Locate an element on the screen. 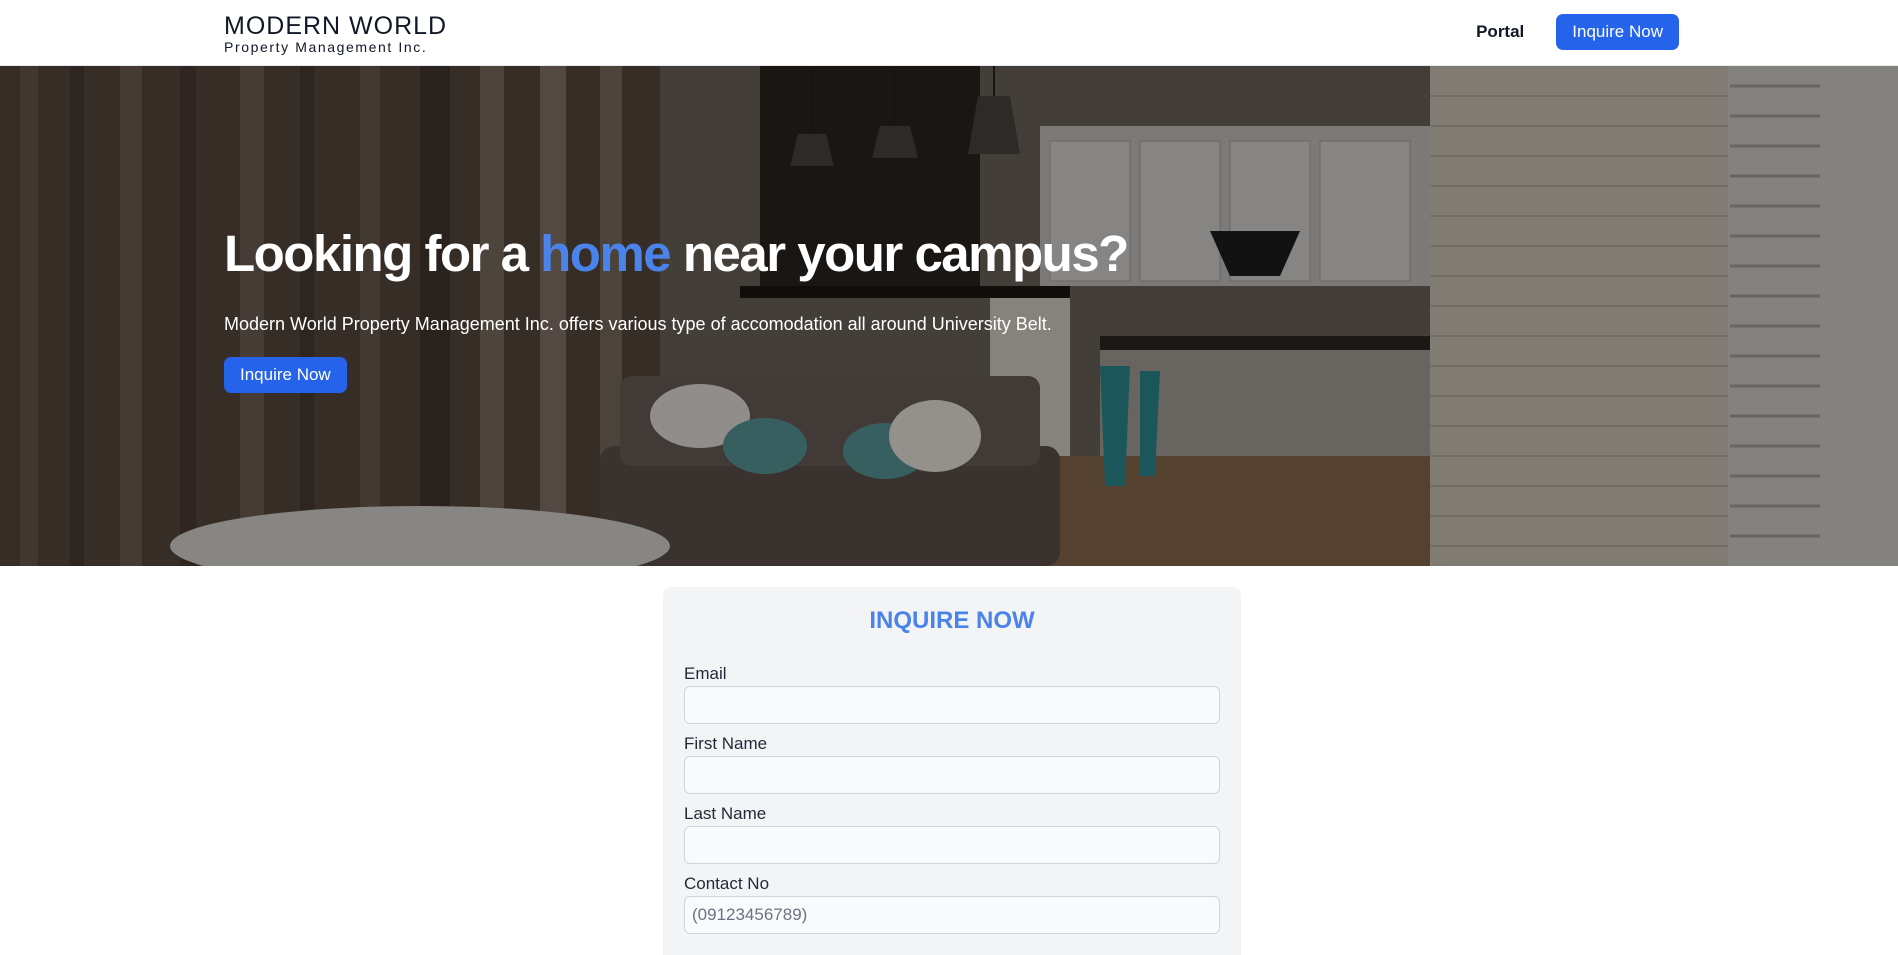  portal-link: Portal is located at coordinates (1500, 32).